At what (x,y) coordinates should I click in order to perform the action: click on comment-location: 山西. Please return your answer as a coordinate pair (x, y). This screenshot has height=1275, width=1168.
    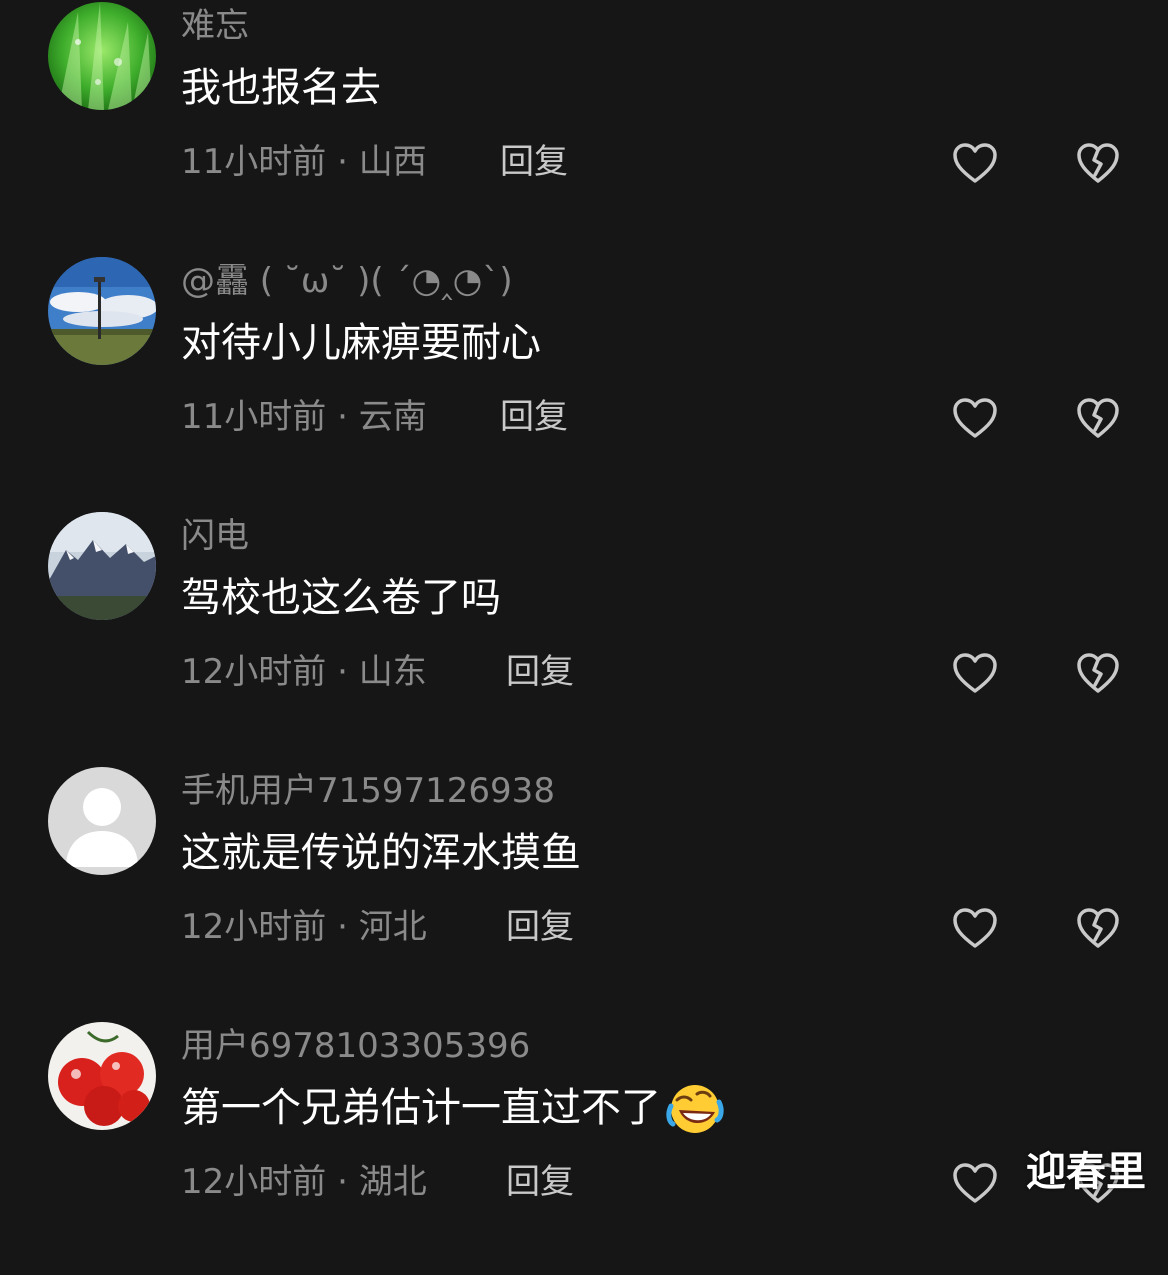
    Looking at the image, I should click on (392, 162).